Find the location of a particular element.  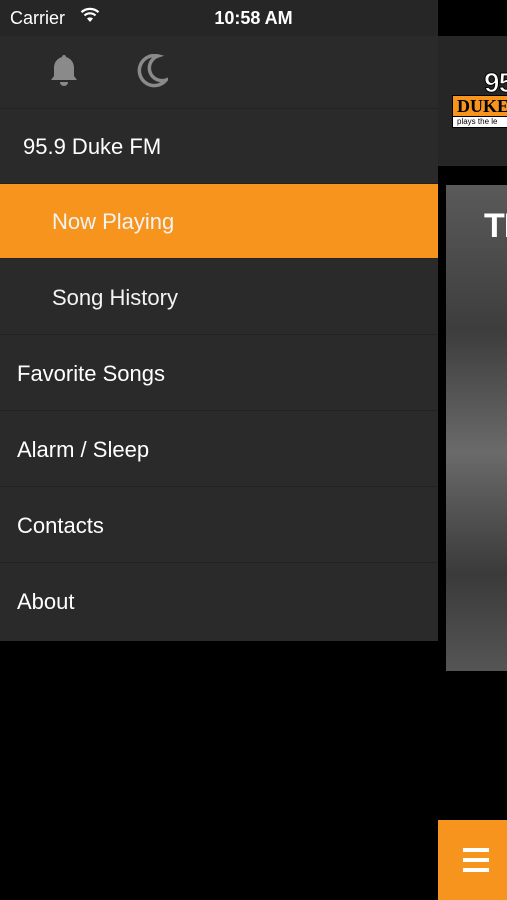

menu-item-label: Now Playing is located at coordinates (113, 221).